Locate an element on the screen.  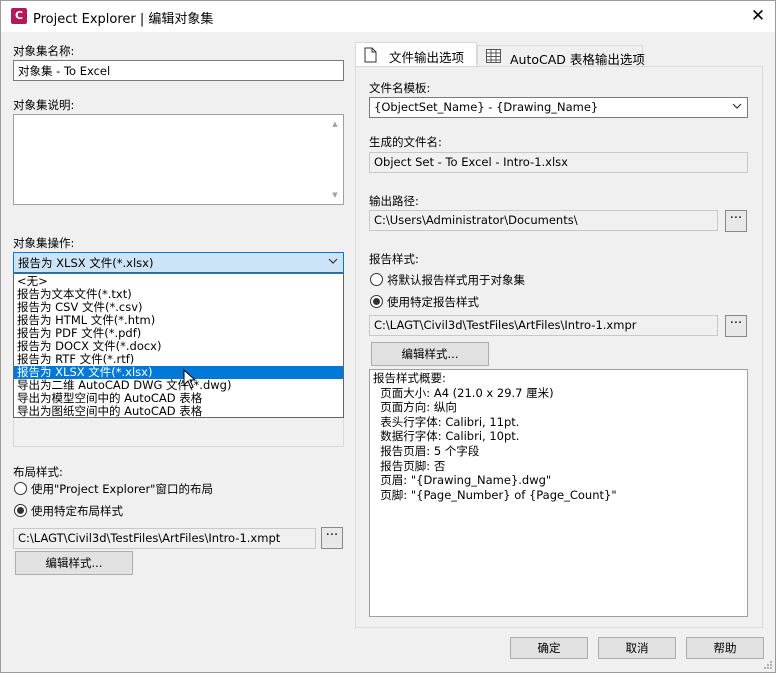
layout-window-radio-label: 使用"Project Explorer"窗口的布局 is located at coordinates (122, 489).